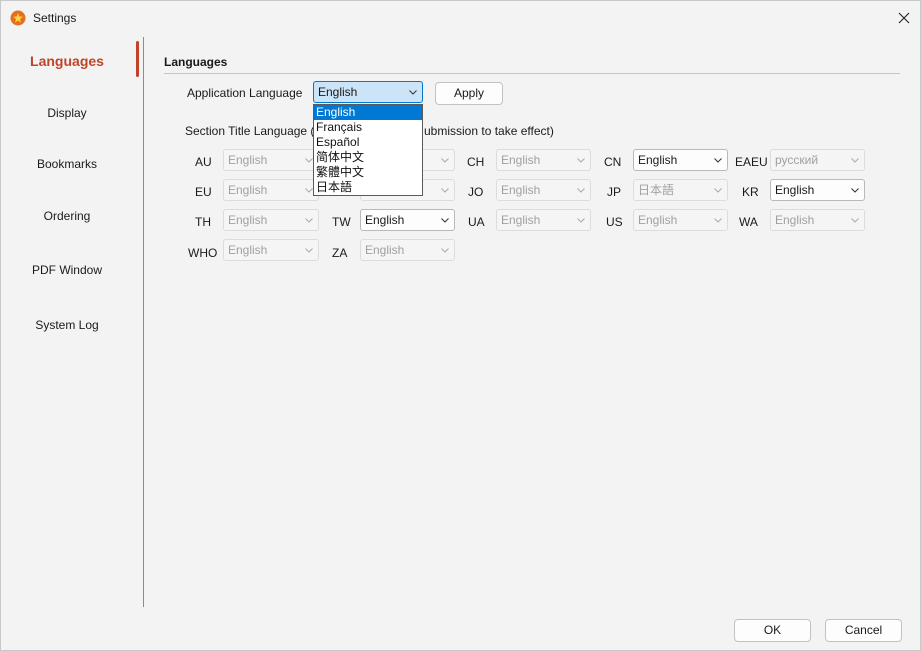 Image resolution: width=921 pixels, height=651 pixels. Describe the element at coordinates (521, 160) in the screenshot. I see `region-value-ch: English` at that location.